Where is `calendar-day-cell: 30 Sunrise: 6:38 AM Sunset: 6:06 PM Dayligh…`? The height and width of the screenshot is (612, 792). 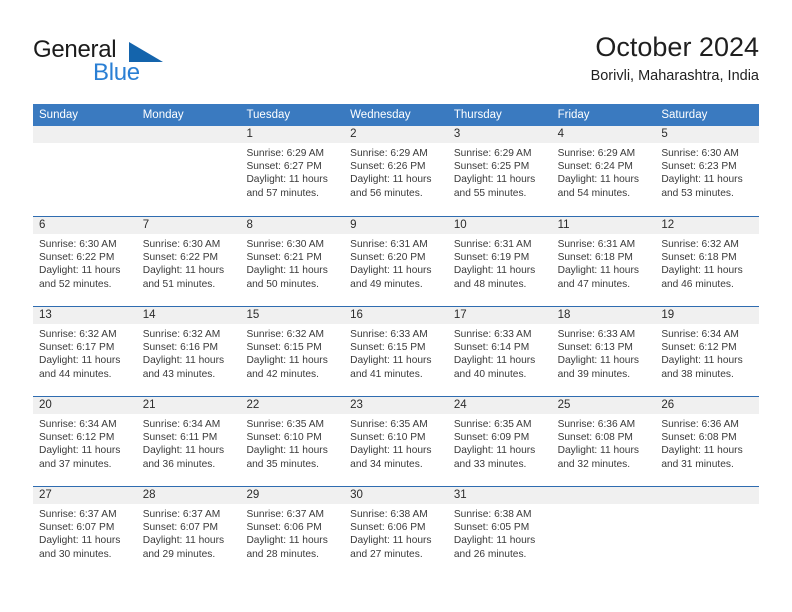 calendar-day-cell: 30 Sunrise: 6:38 AM Sunset: 6:06 PM Dayligh… is located at coordinates (396, 531).